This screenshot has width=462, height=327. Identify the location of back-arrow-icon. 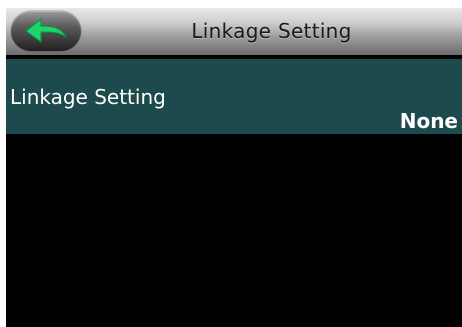
(46, 30).